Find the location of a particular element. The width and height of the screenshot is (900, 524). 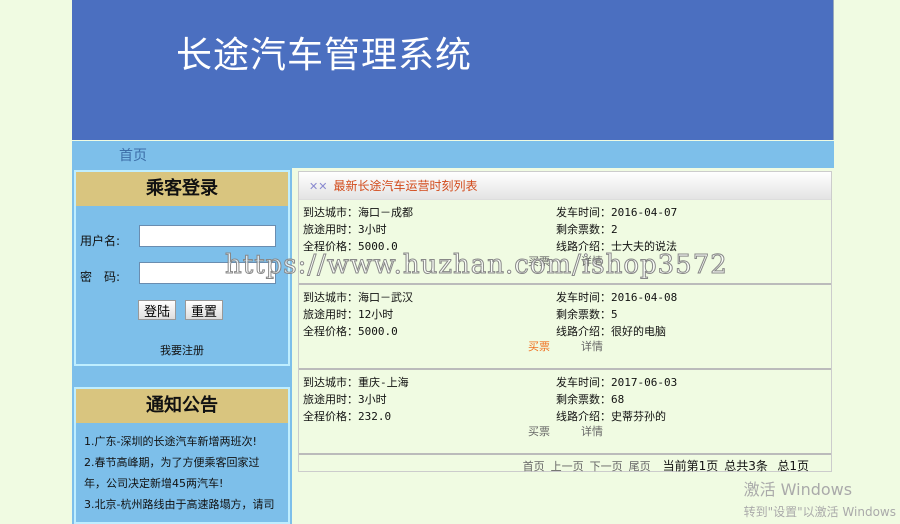

route-intro: 线路介绍：史蒂芬孙的 is located at coordinates (611, 416).